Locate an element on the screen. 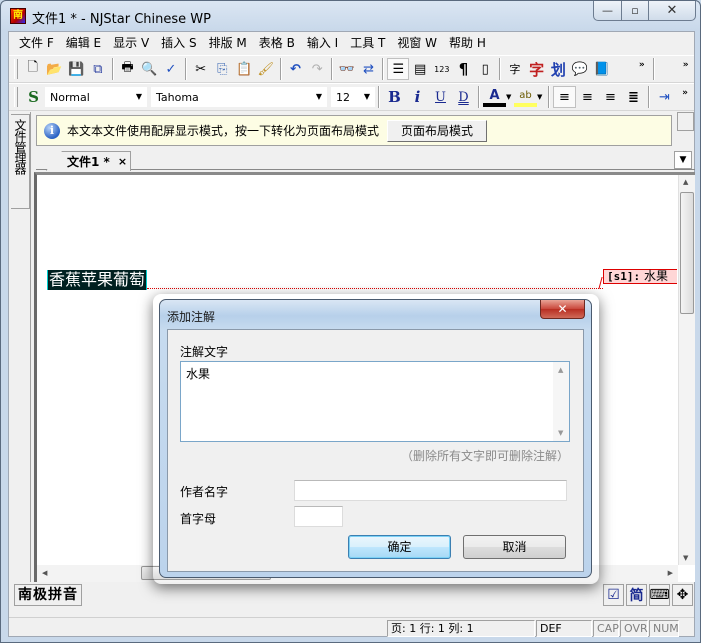  redo-icon: ↷ is located at coordinates (317, 69).